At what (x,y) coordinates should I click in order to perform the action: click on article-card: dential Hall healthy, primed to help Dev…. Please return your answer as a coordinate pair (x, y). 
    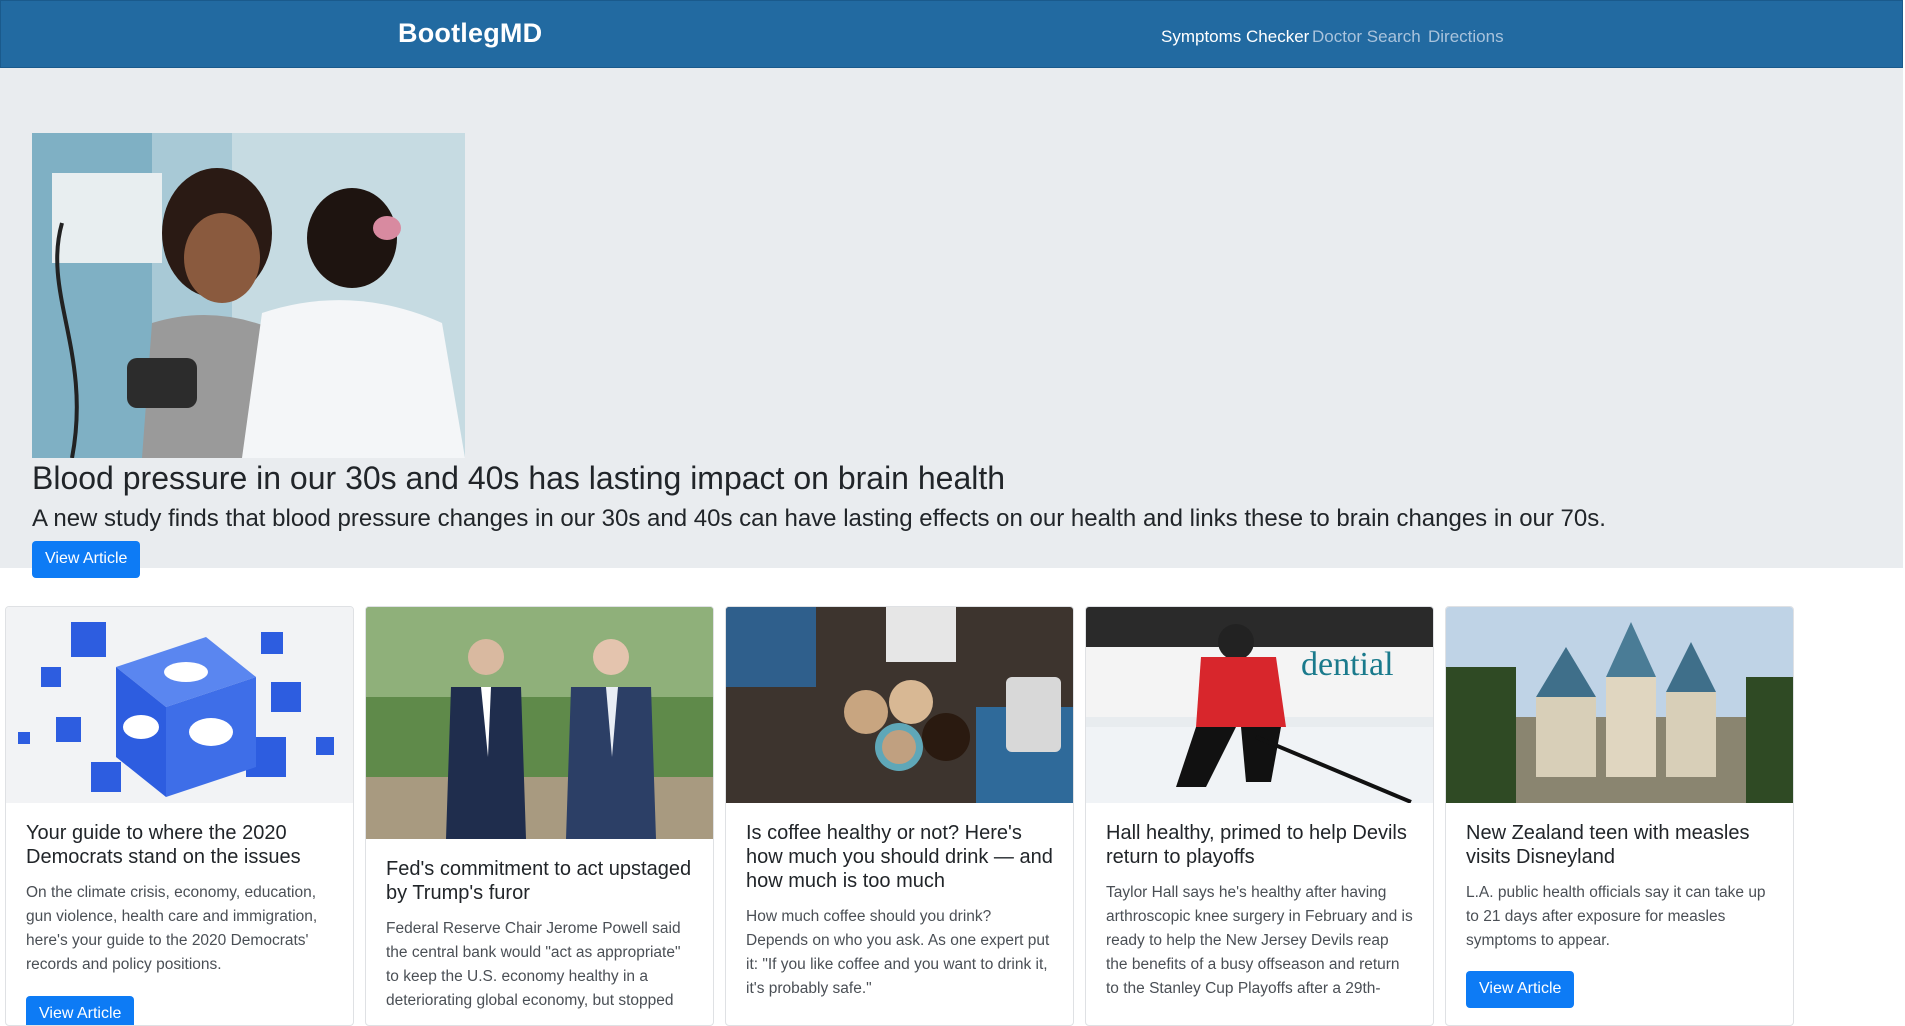
    Looking at the image, I should click on (1259, 816).